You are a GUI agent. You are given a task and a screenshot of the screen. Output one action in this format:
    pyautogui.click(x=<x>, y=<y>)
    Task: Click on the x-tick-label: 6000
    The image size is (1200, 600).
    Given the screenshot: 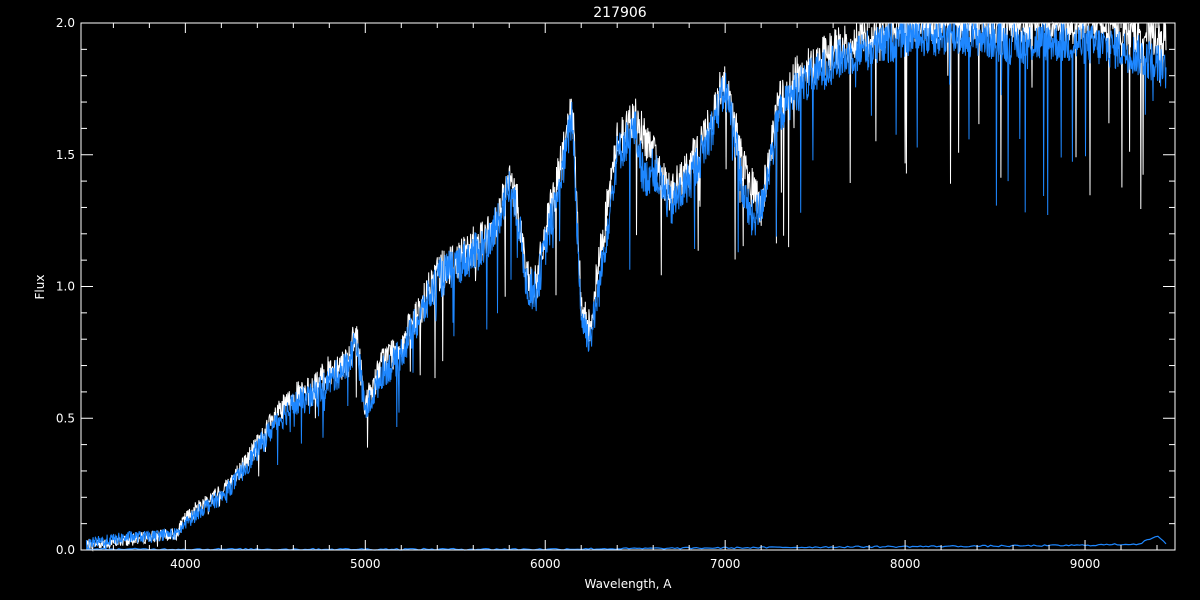 What is the action you would take?
    pyautogui.click(x=545, y=564)
    